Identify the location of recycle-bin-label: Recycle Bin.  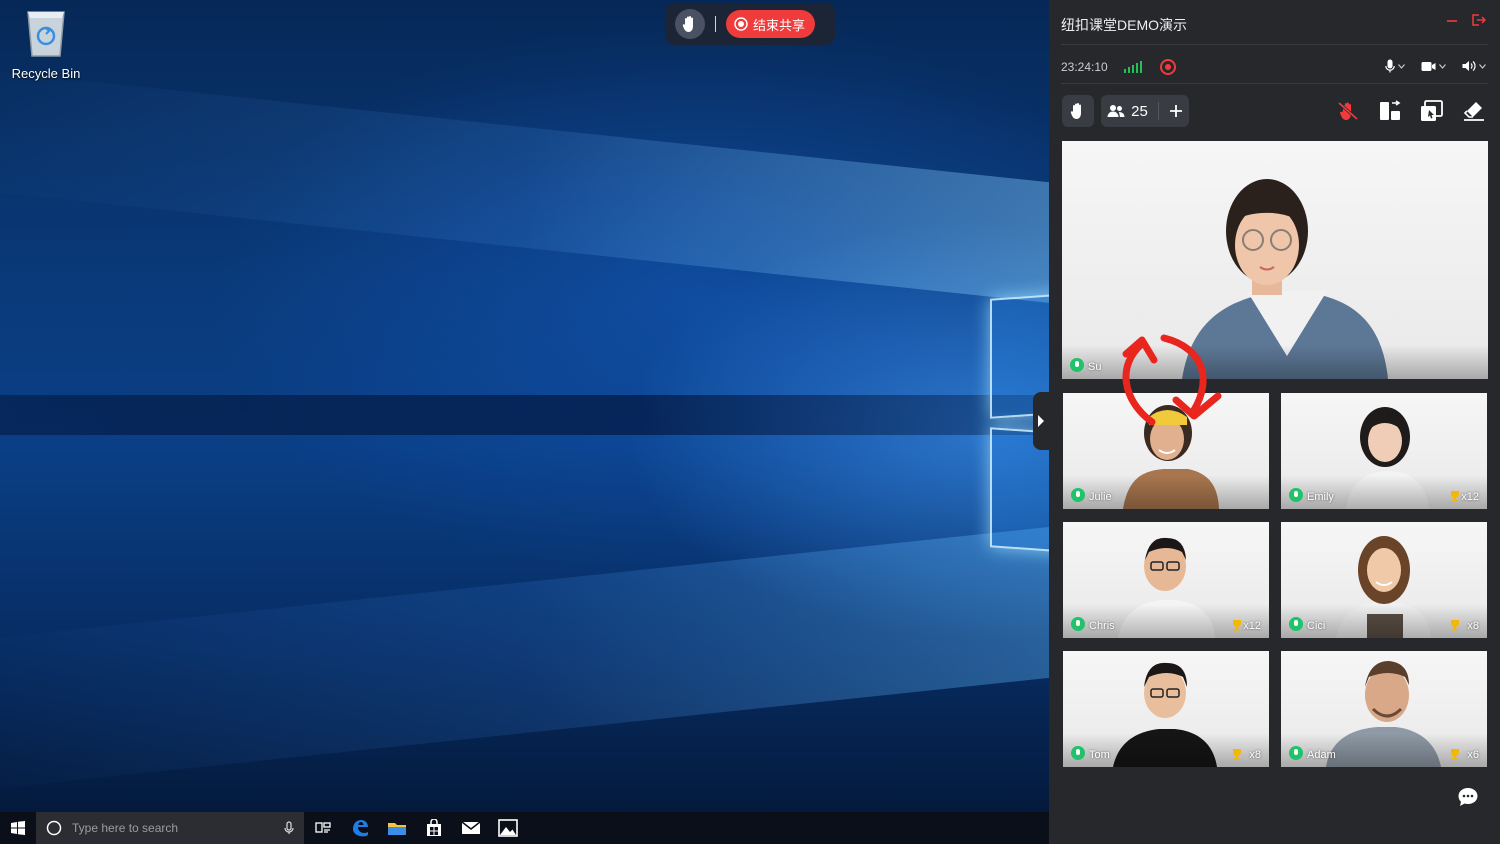
(46, 73).